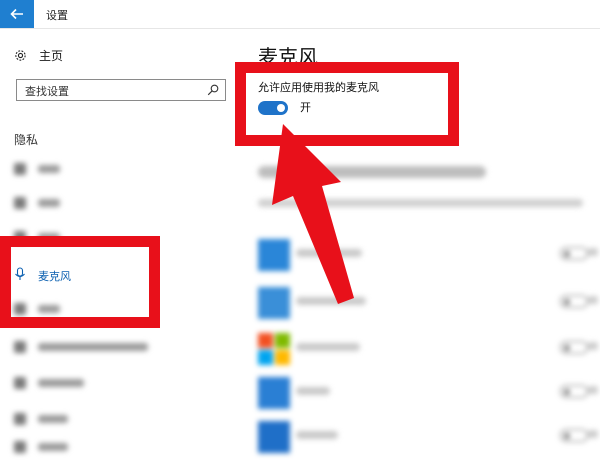  What do you see at coordinates (38, 55) in the screenshot?
I see `sidebar-item-home: 主页` at bounding box center [38, 55].